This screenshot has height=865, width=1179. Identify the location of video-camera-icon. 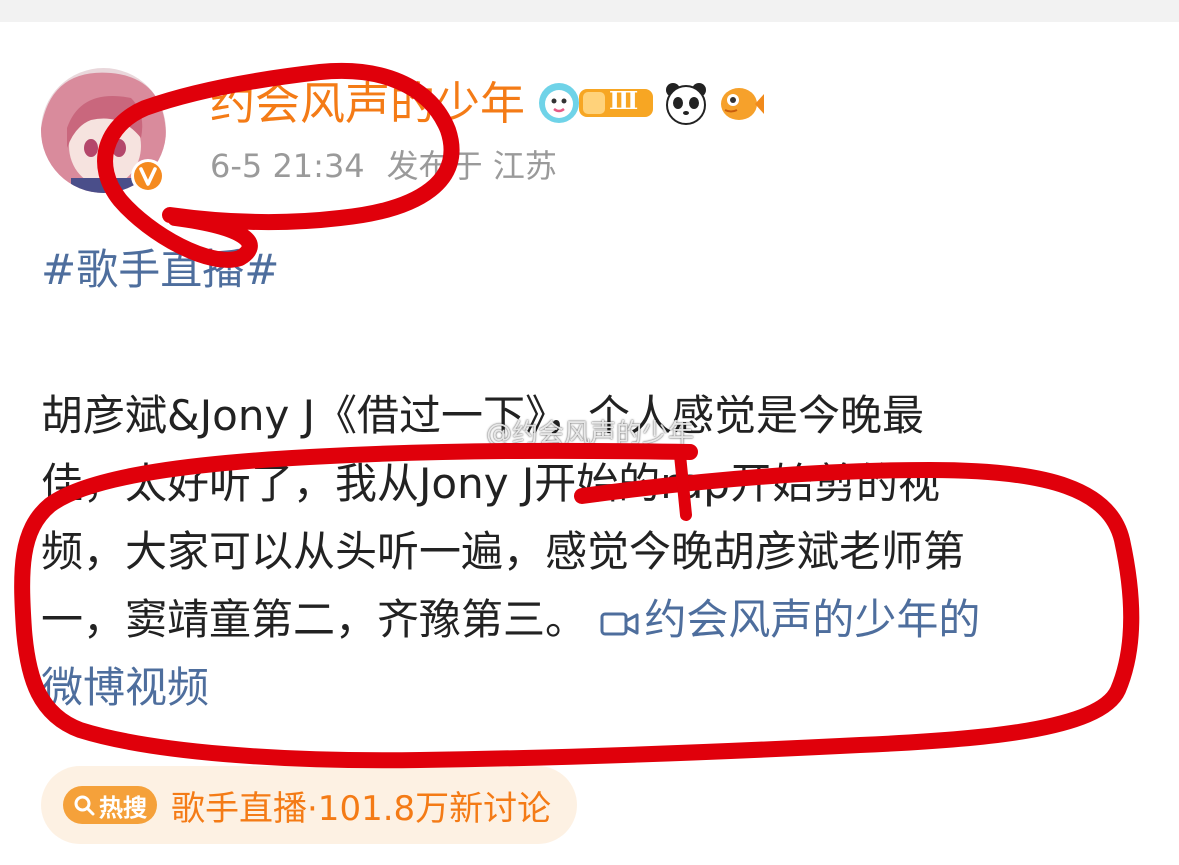
(619, 624).